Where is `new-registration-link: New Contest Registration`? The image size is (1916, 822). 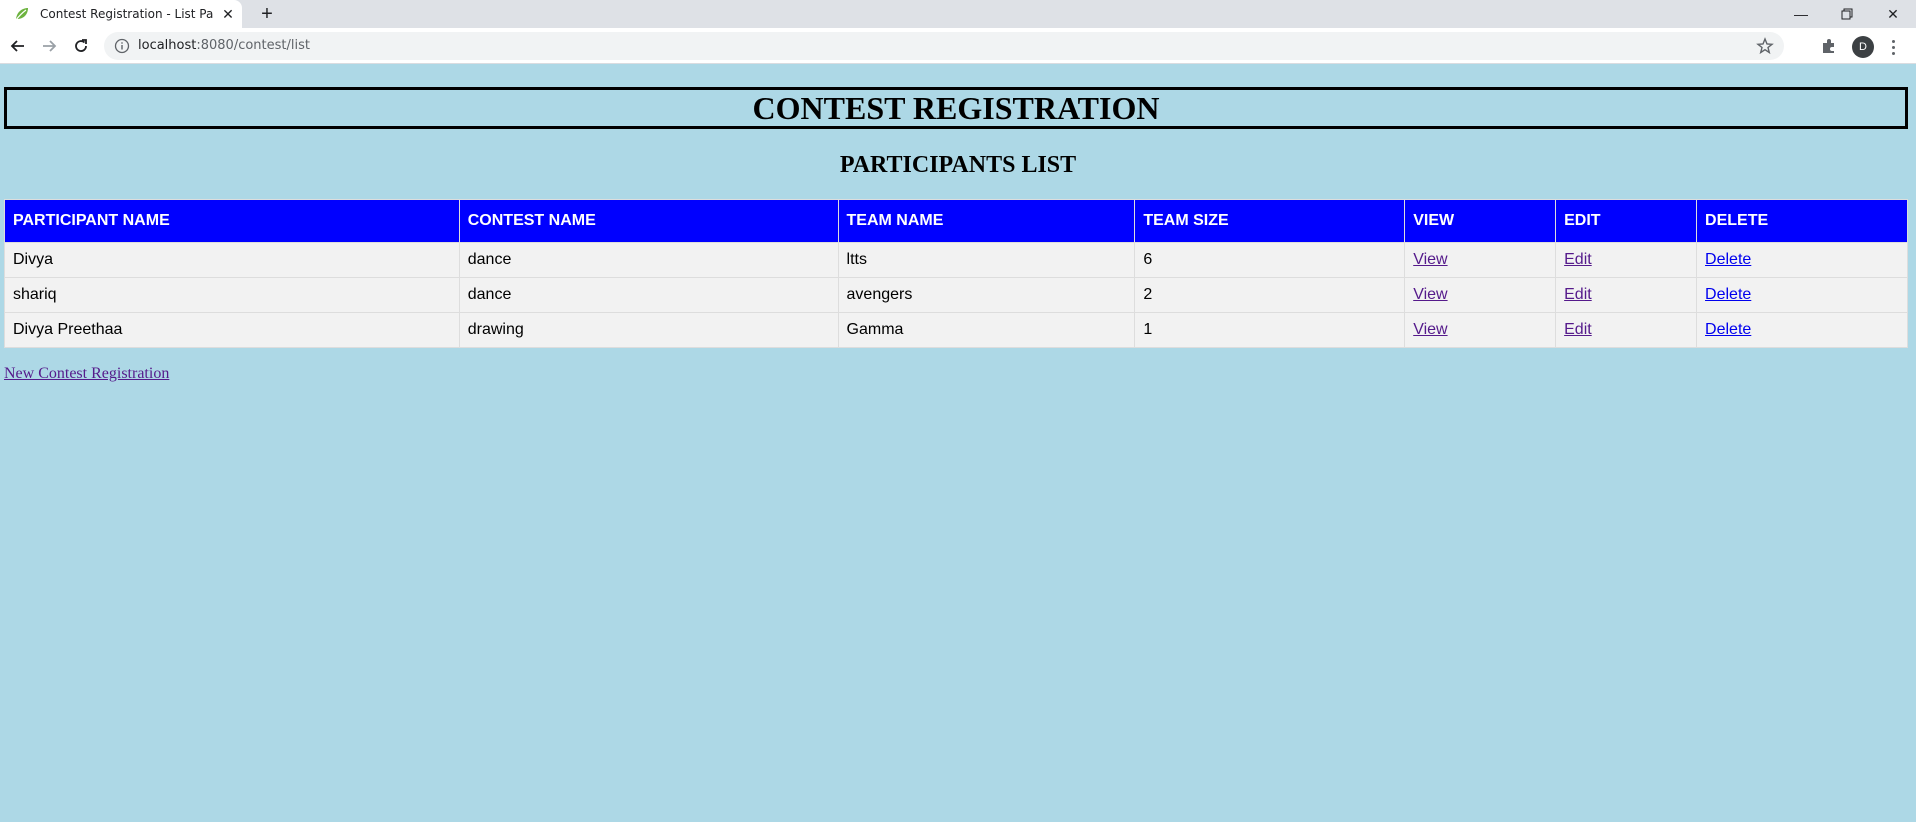 new-registration-link: New Contest Registration is located at coordinates (86, 374).